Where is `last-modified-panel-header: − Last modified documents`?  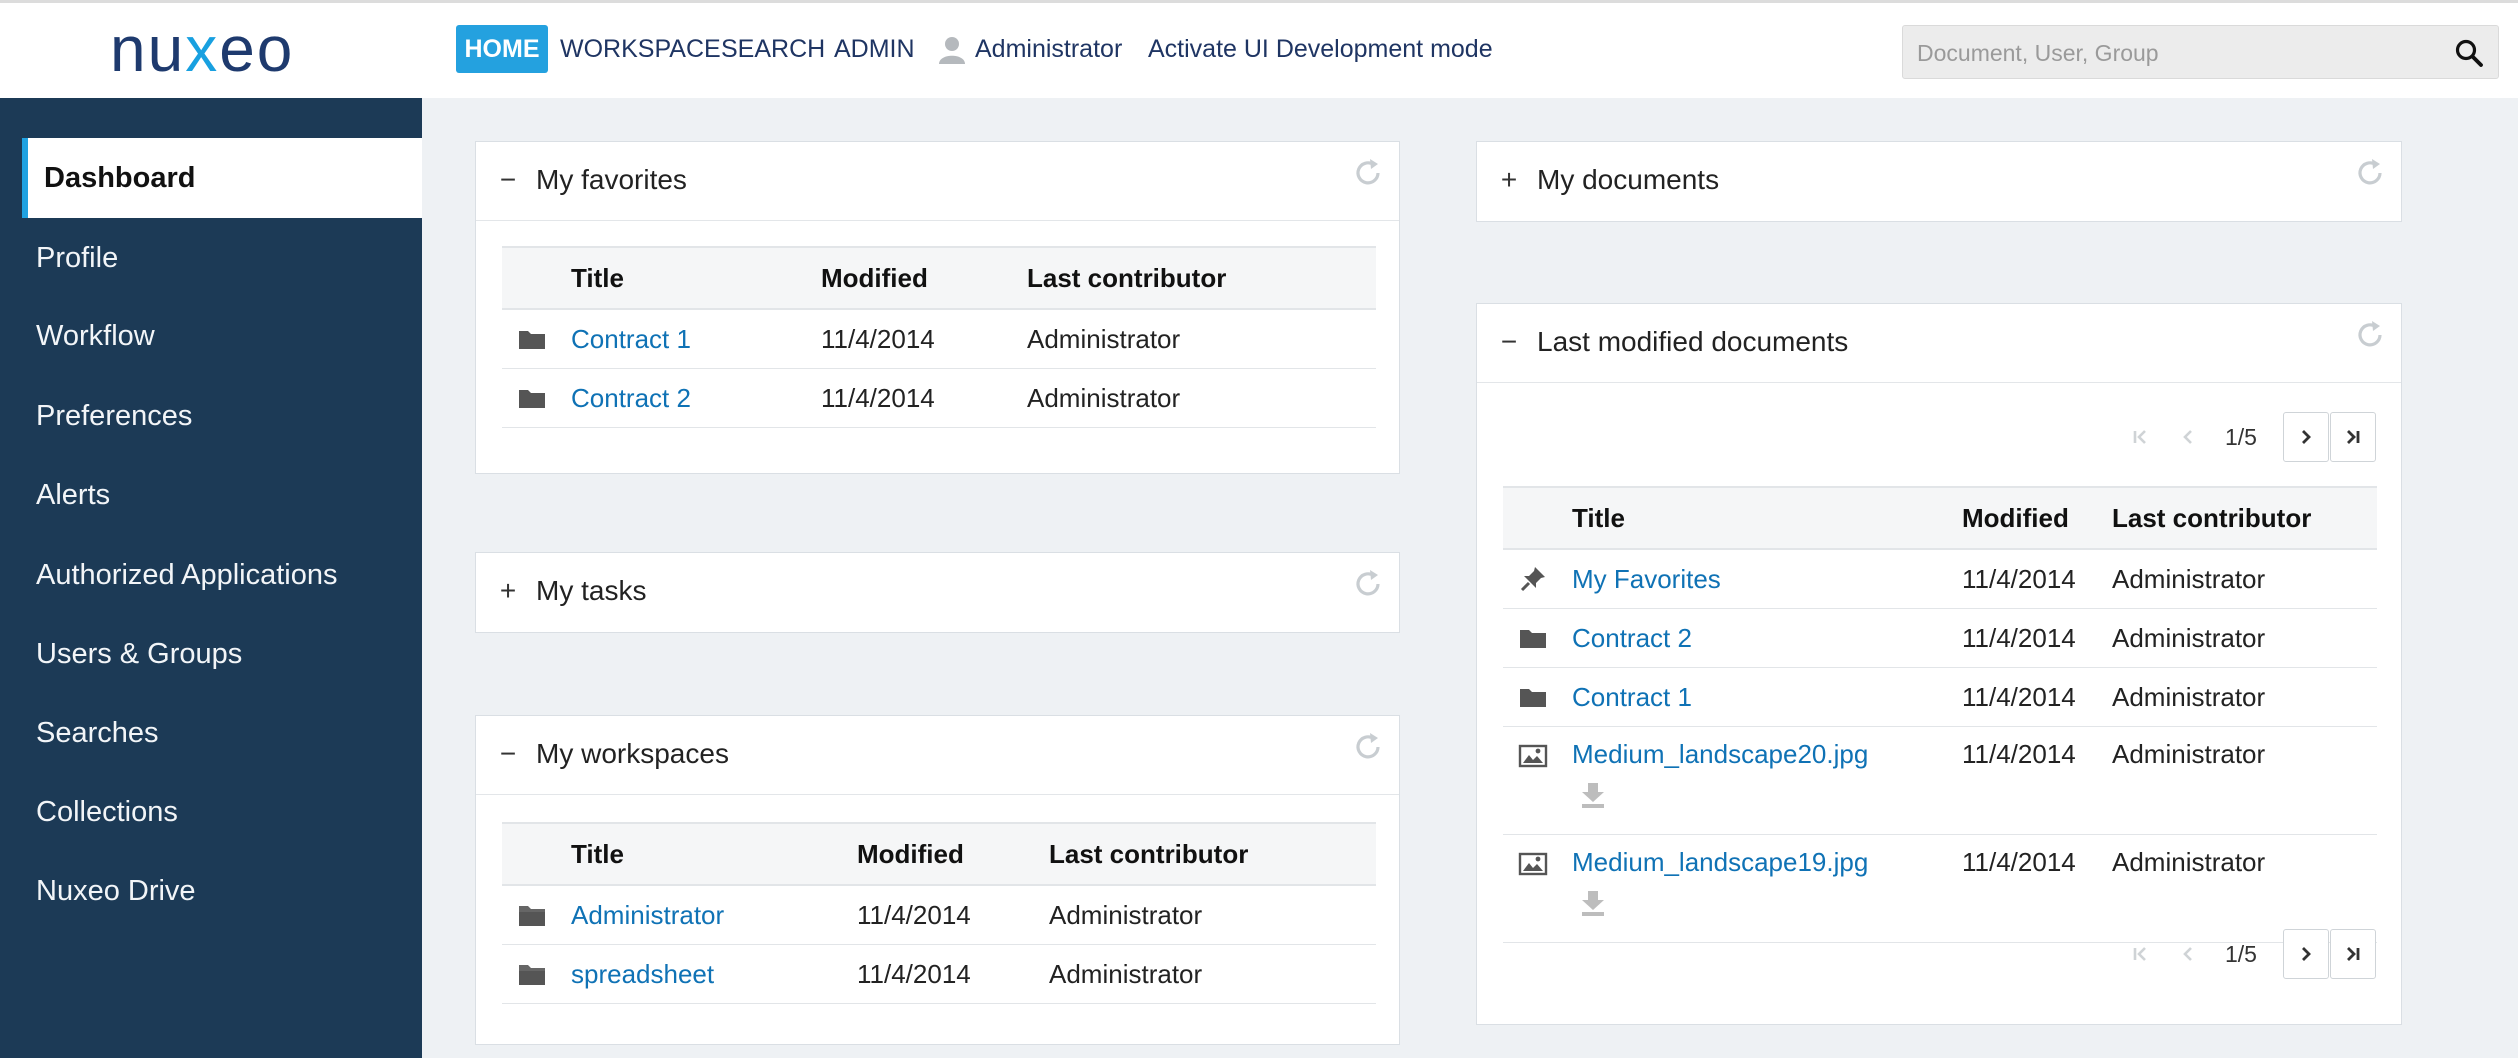
last-modified-panel-header: − Last modified documents is located at coordinates (1939, 343).